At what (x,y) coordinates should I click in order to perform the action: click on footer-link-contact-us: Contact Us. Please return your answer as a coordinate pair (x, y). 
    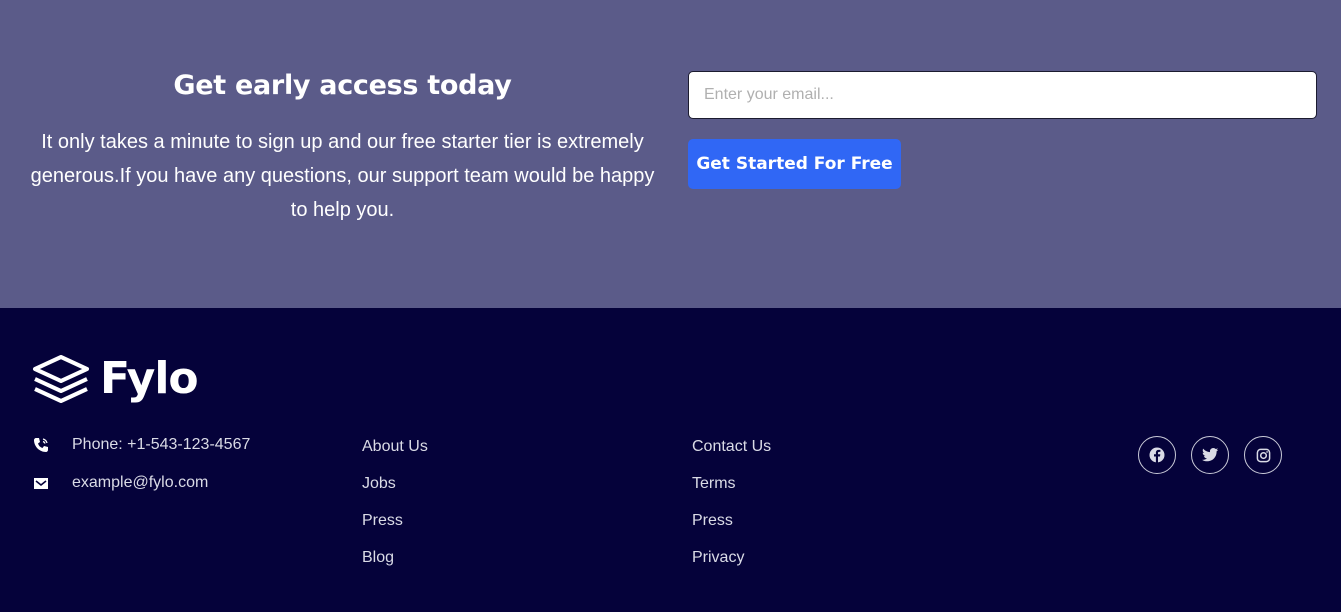
    Looking at the image, I should click on (731, 454).